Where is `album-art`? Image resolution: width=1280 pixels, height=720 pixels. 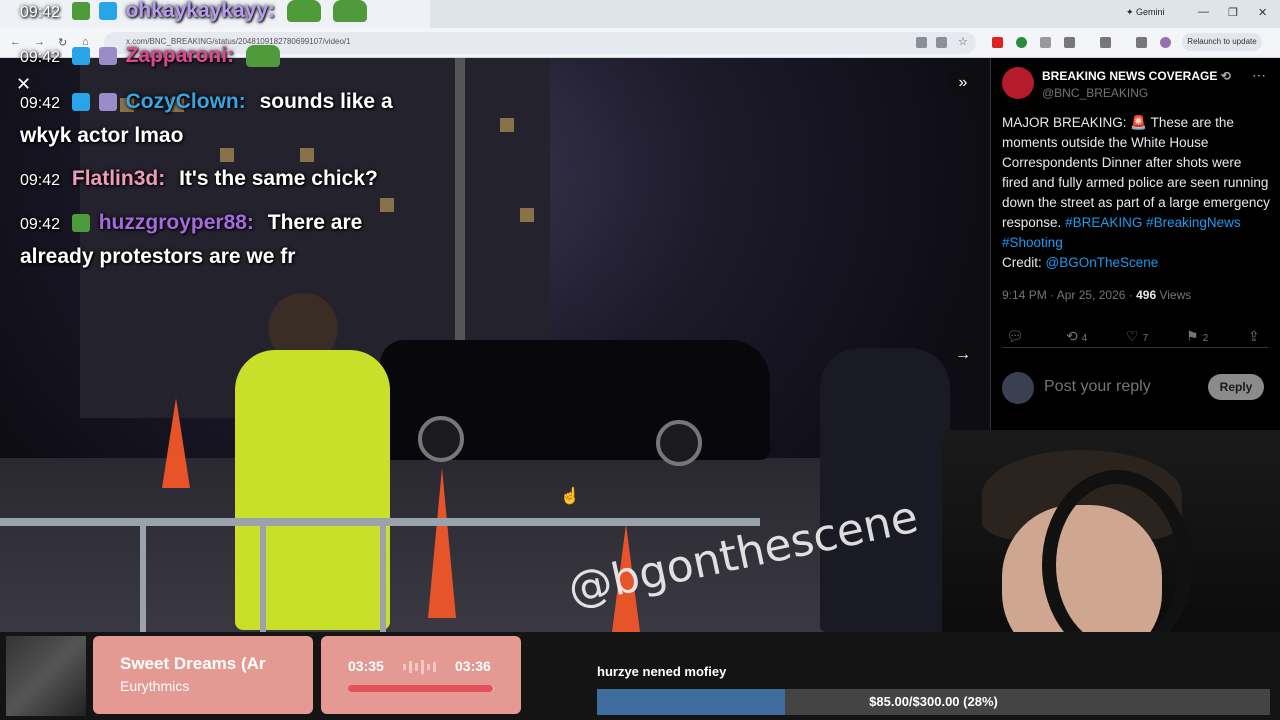
album-art is located at coordinates (46, 676).